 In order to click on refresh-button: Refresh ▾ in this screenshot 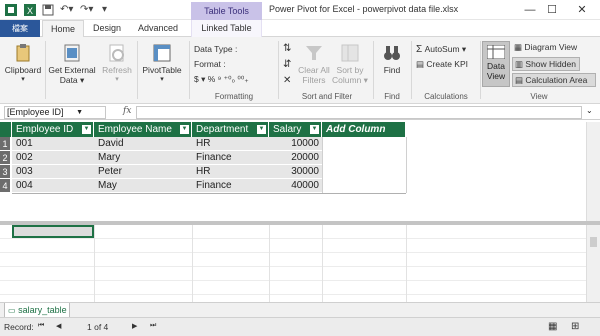, I will do `click(117, 64)`.